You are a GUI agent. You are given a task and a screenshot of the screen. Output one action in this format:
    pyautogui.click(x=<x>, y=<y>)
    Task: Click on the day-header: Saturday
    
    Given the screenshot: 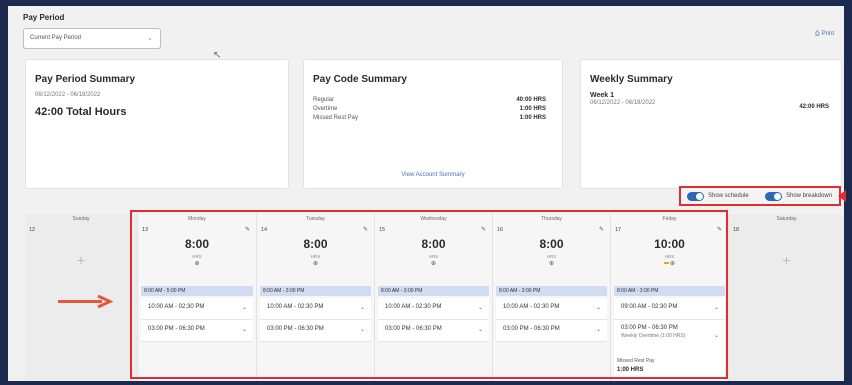 What is the action you would take?
    pyautogui.click(x=786, y=219)
    